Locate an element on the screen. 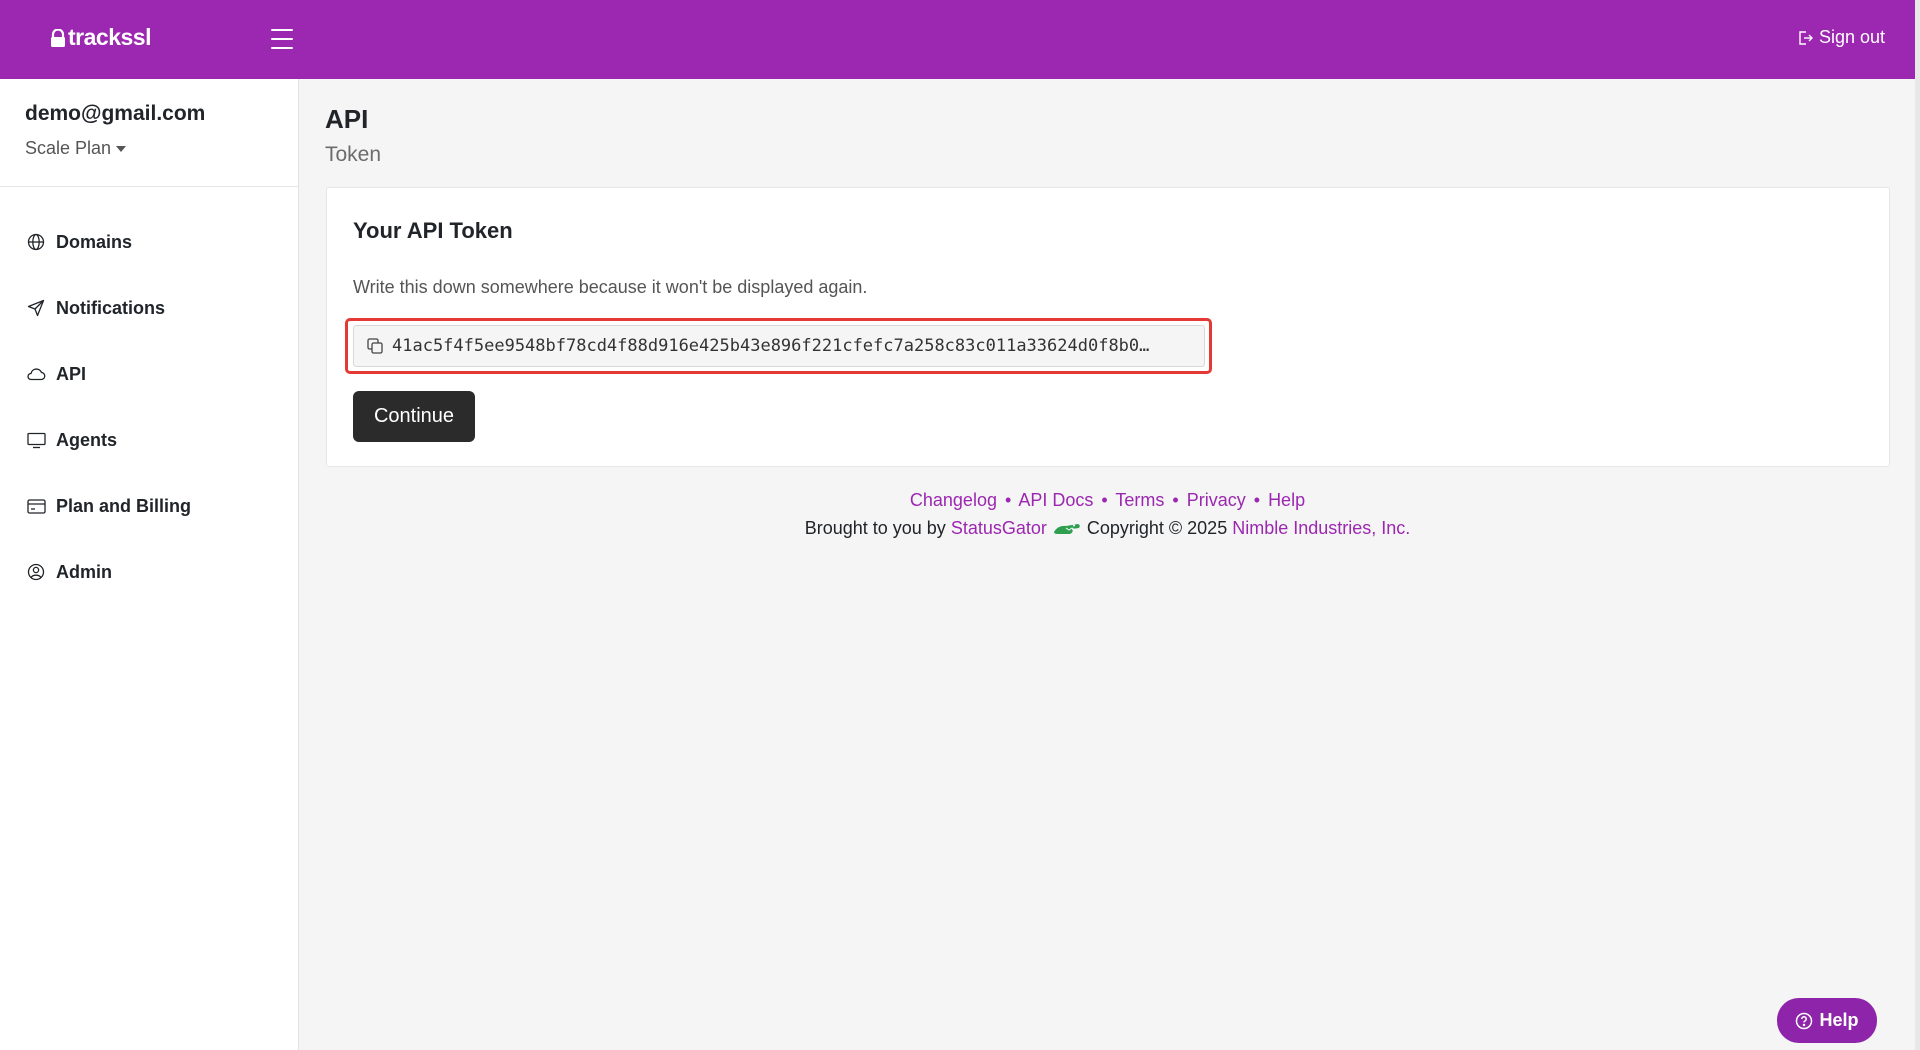 This screenshot has height=1050, width=1920. brought-by-text: Brought to you by is located at coordinates (875, 528).